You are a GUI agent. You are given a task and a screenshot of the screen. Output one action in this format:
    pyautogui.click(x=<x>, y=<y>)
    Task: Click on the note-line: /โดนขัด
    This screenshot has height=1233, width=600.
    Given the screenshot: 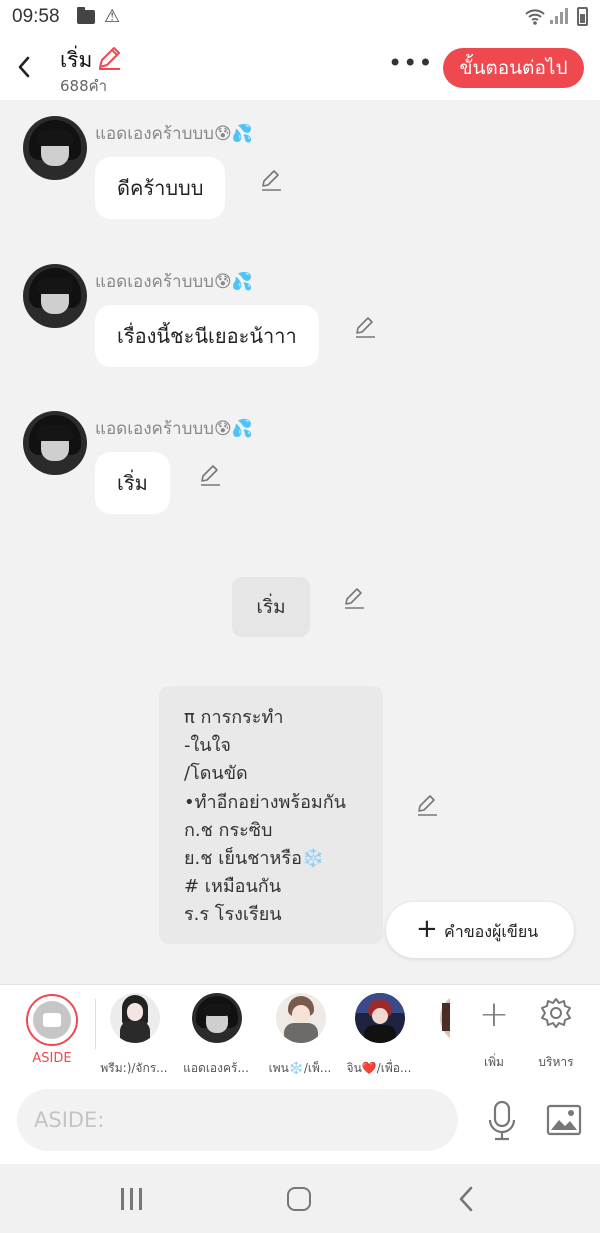 What is the action you would take?
    pyautogui.click(x=216, y=774)
    